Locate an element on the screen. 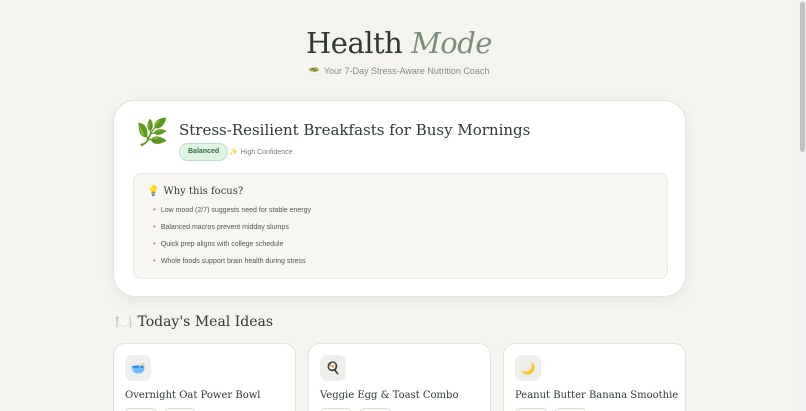 The image size is (806, 411). app-title: Health Mode is located at coordinates (399, 43).